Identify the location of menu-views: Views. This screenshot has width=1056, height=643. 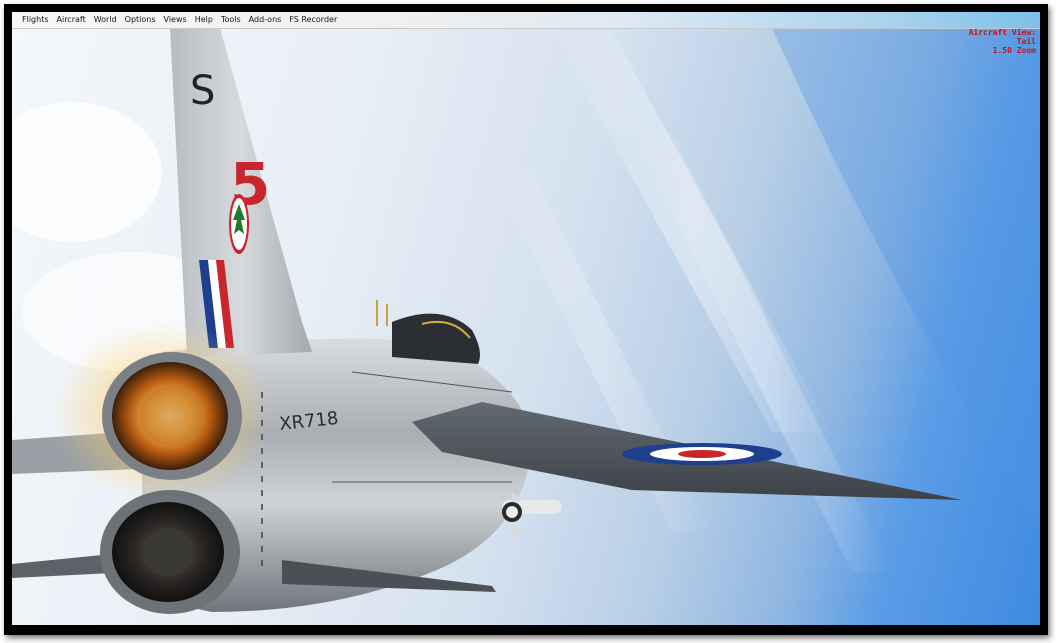
(175, 20).